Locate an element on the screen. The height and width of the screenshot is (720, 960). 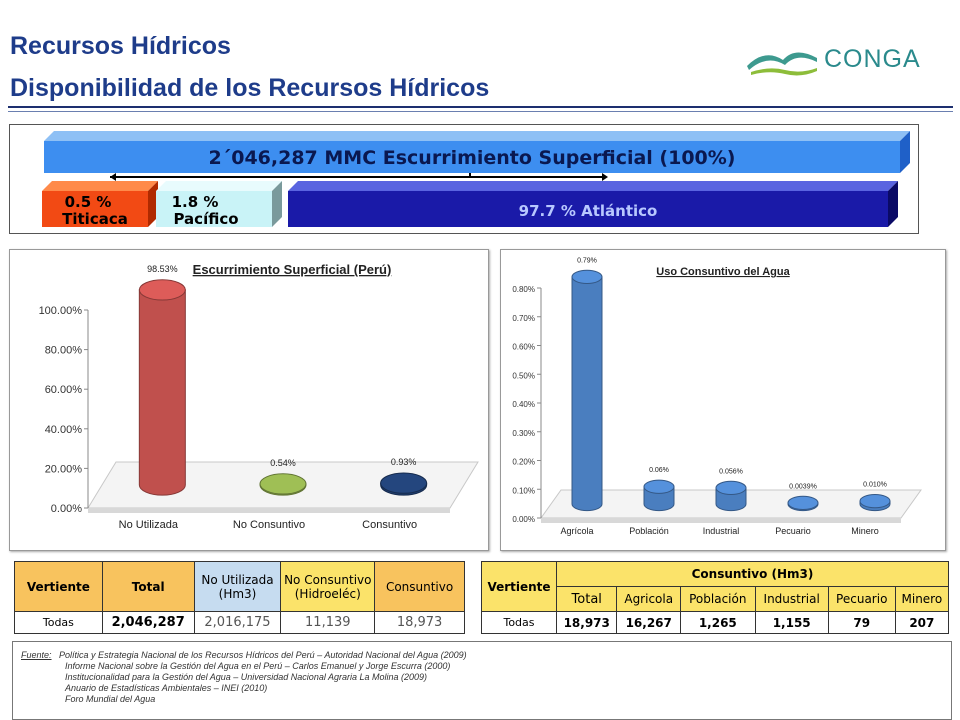
x-tick-label: Consuntivo is located at coordinates (389, 525).